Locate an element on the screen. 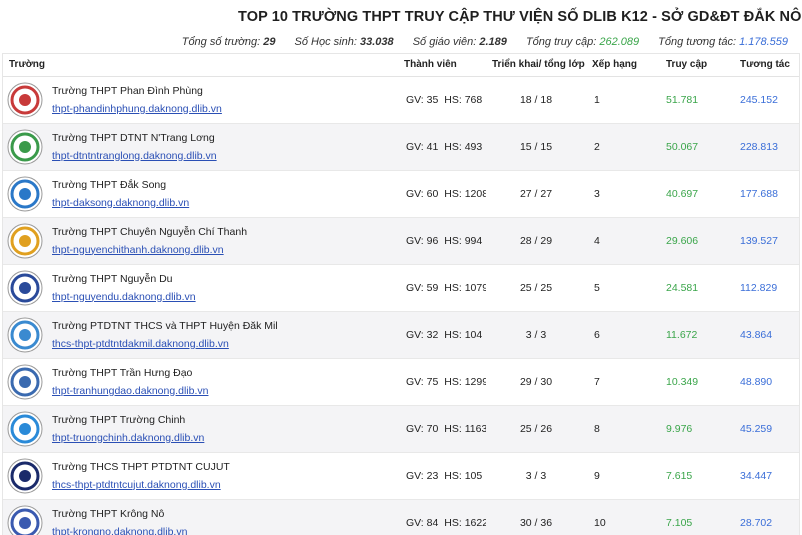  teacher-count: GV: 60 is located at coordinates (422, 193).